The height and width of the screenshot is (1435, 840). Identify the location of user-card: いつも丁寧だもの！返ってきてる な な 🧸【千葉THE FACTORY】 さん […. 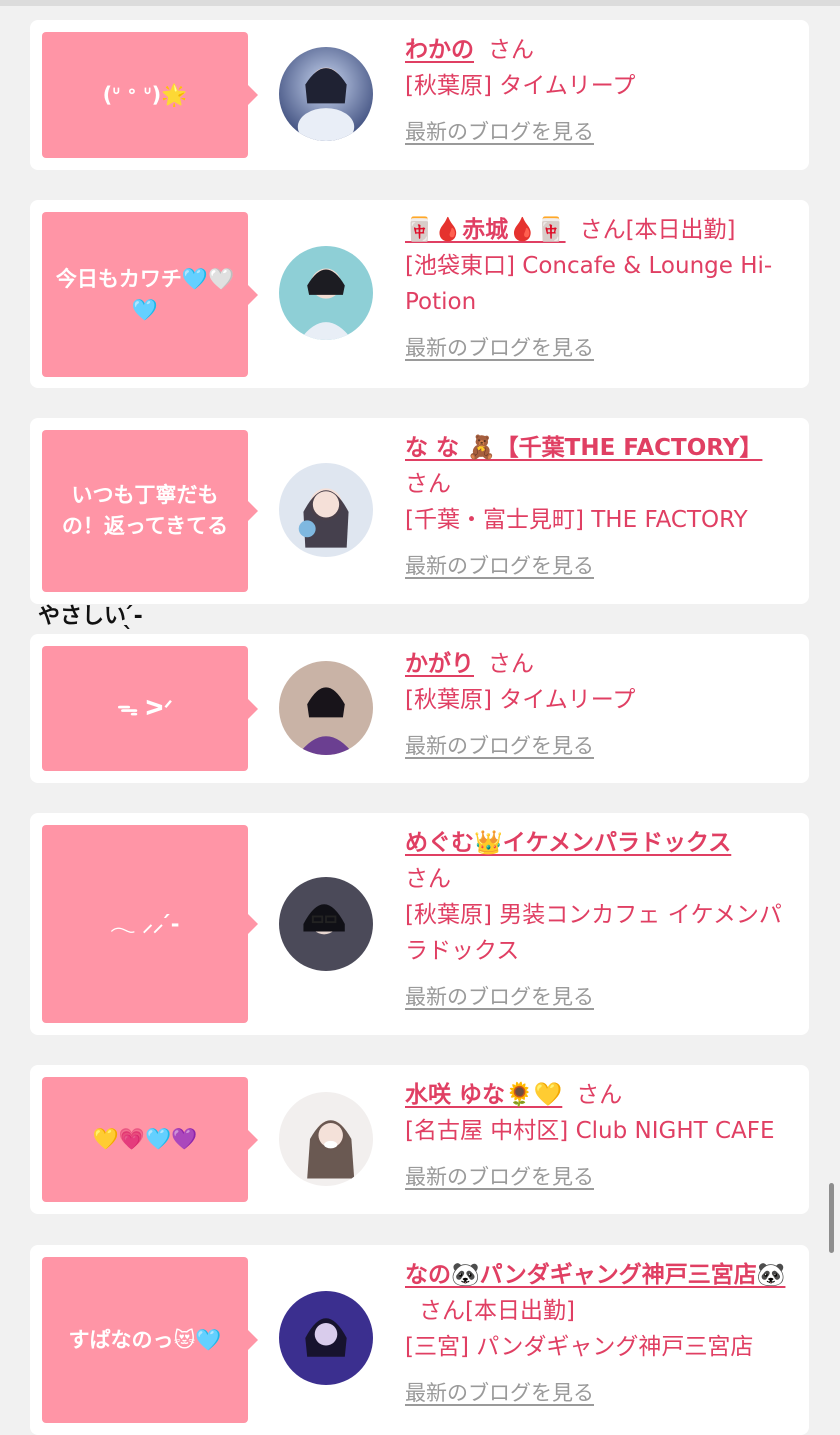
(419, 511).